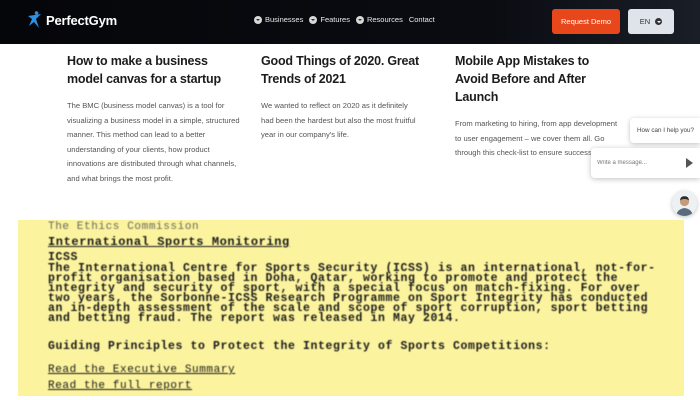 The width and height of the screenshot is (700, 400). I want to click on nav-resources: Resources, so click(379, 19).